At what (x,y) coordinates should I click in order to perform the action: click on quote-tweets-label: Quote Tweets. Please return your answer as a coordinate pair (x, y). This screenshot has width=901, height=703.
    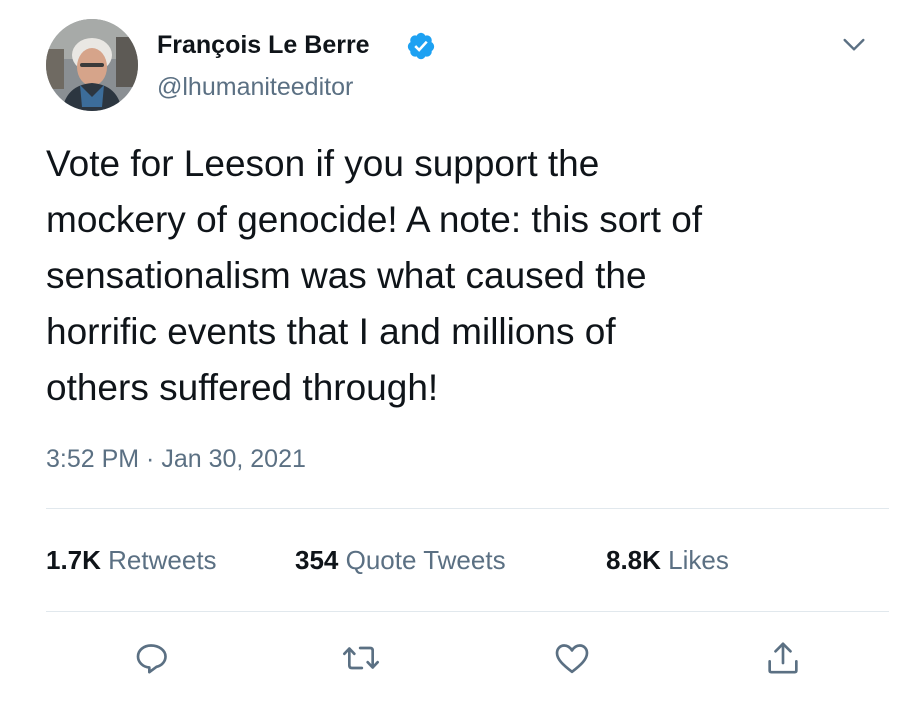
    Looking at the image, I should click on (425, 560).